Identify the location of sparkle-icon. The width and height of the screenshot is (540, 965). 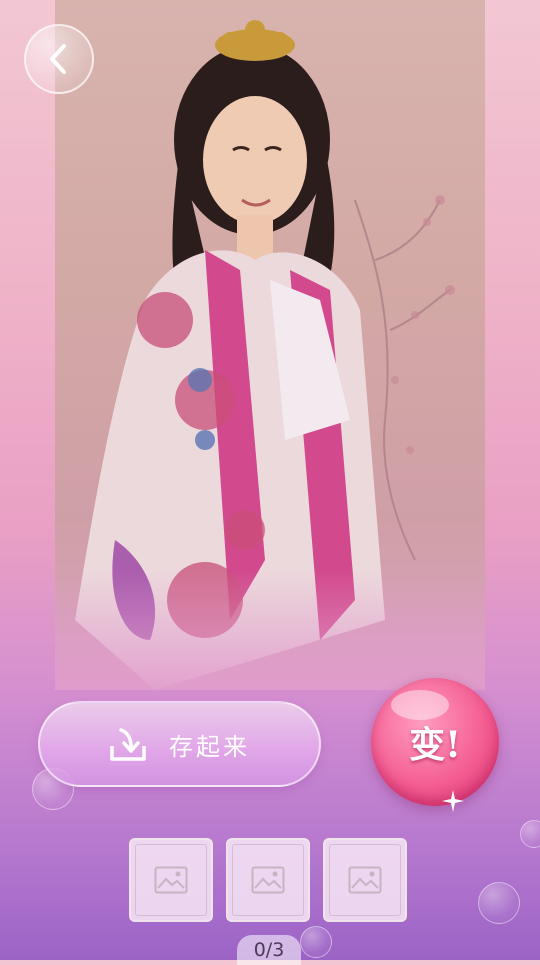
(453, 801).